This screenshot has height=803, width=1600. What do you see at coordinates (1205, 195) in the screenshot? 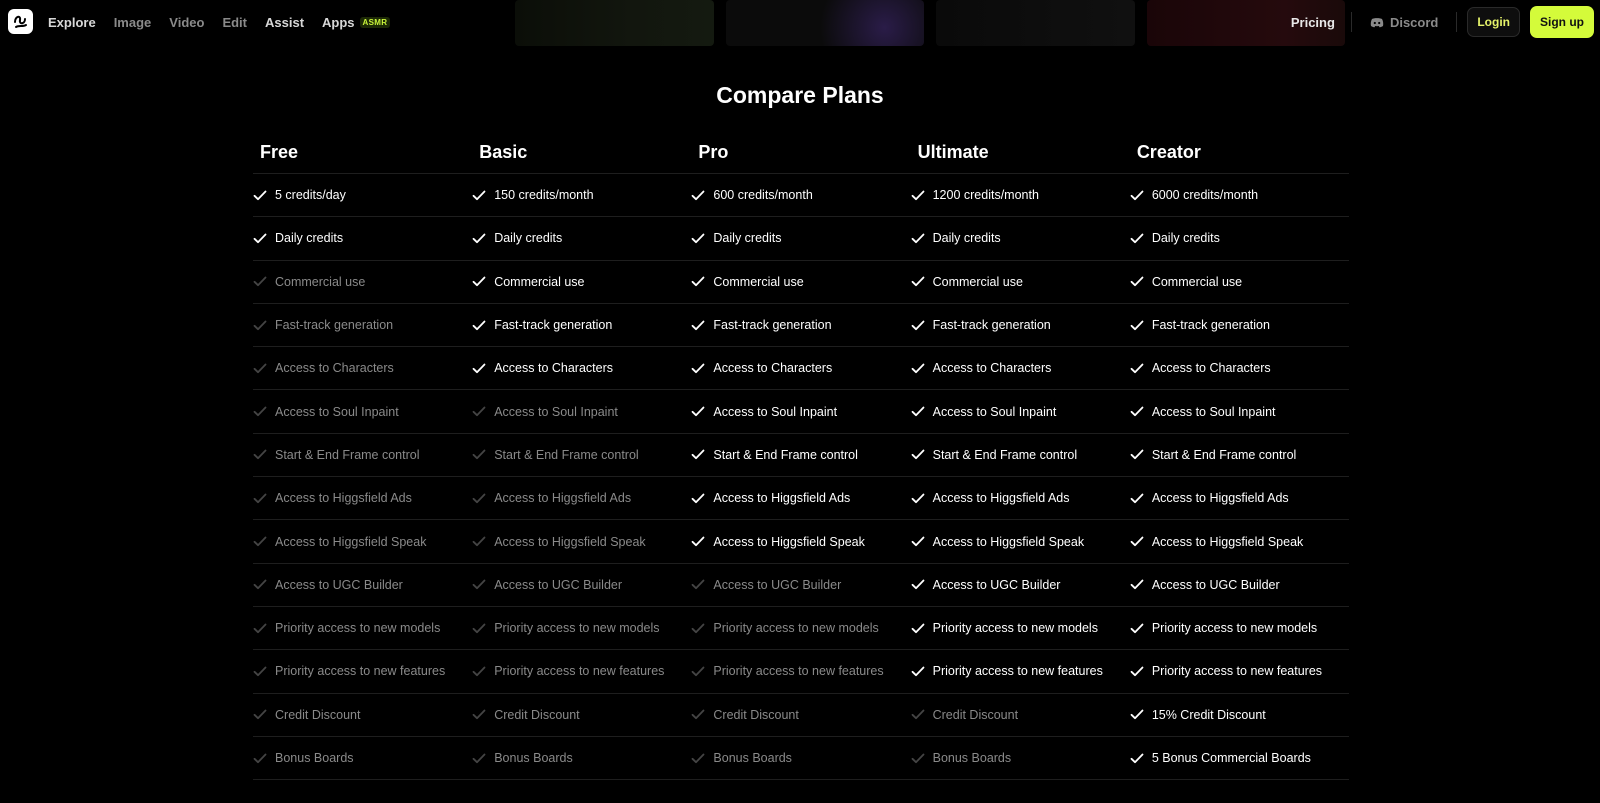
I see `feature-label: 6000 credits/month` at bounding box center [1205, 195].